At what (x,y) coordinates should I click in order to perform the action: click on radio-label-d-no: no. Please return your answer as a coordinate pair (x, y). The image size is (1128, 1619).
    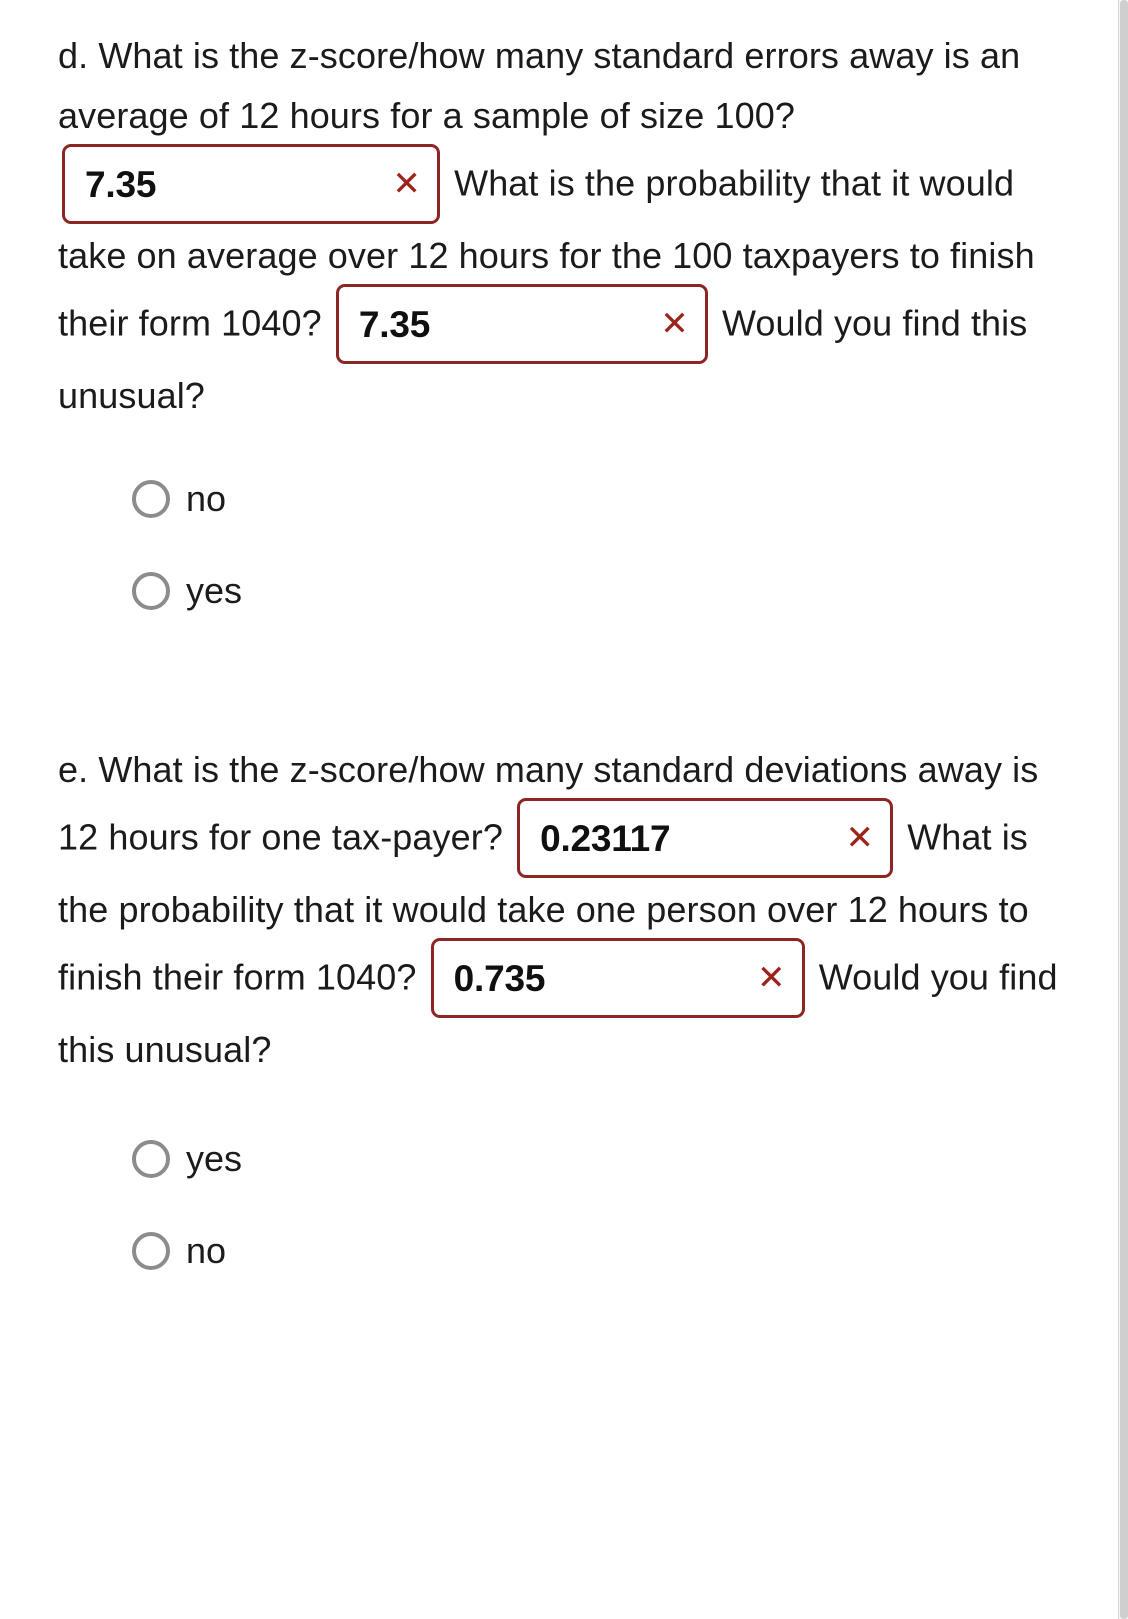
    Looking at the image, I should click on (206, 498).